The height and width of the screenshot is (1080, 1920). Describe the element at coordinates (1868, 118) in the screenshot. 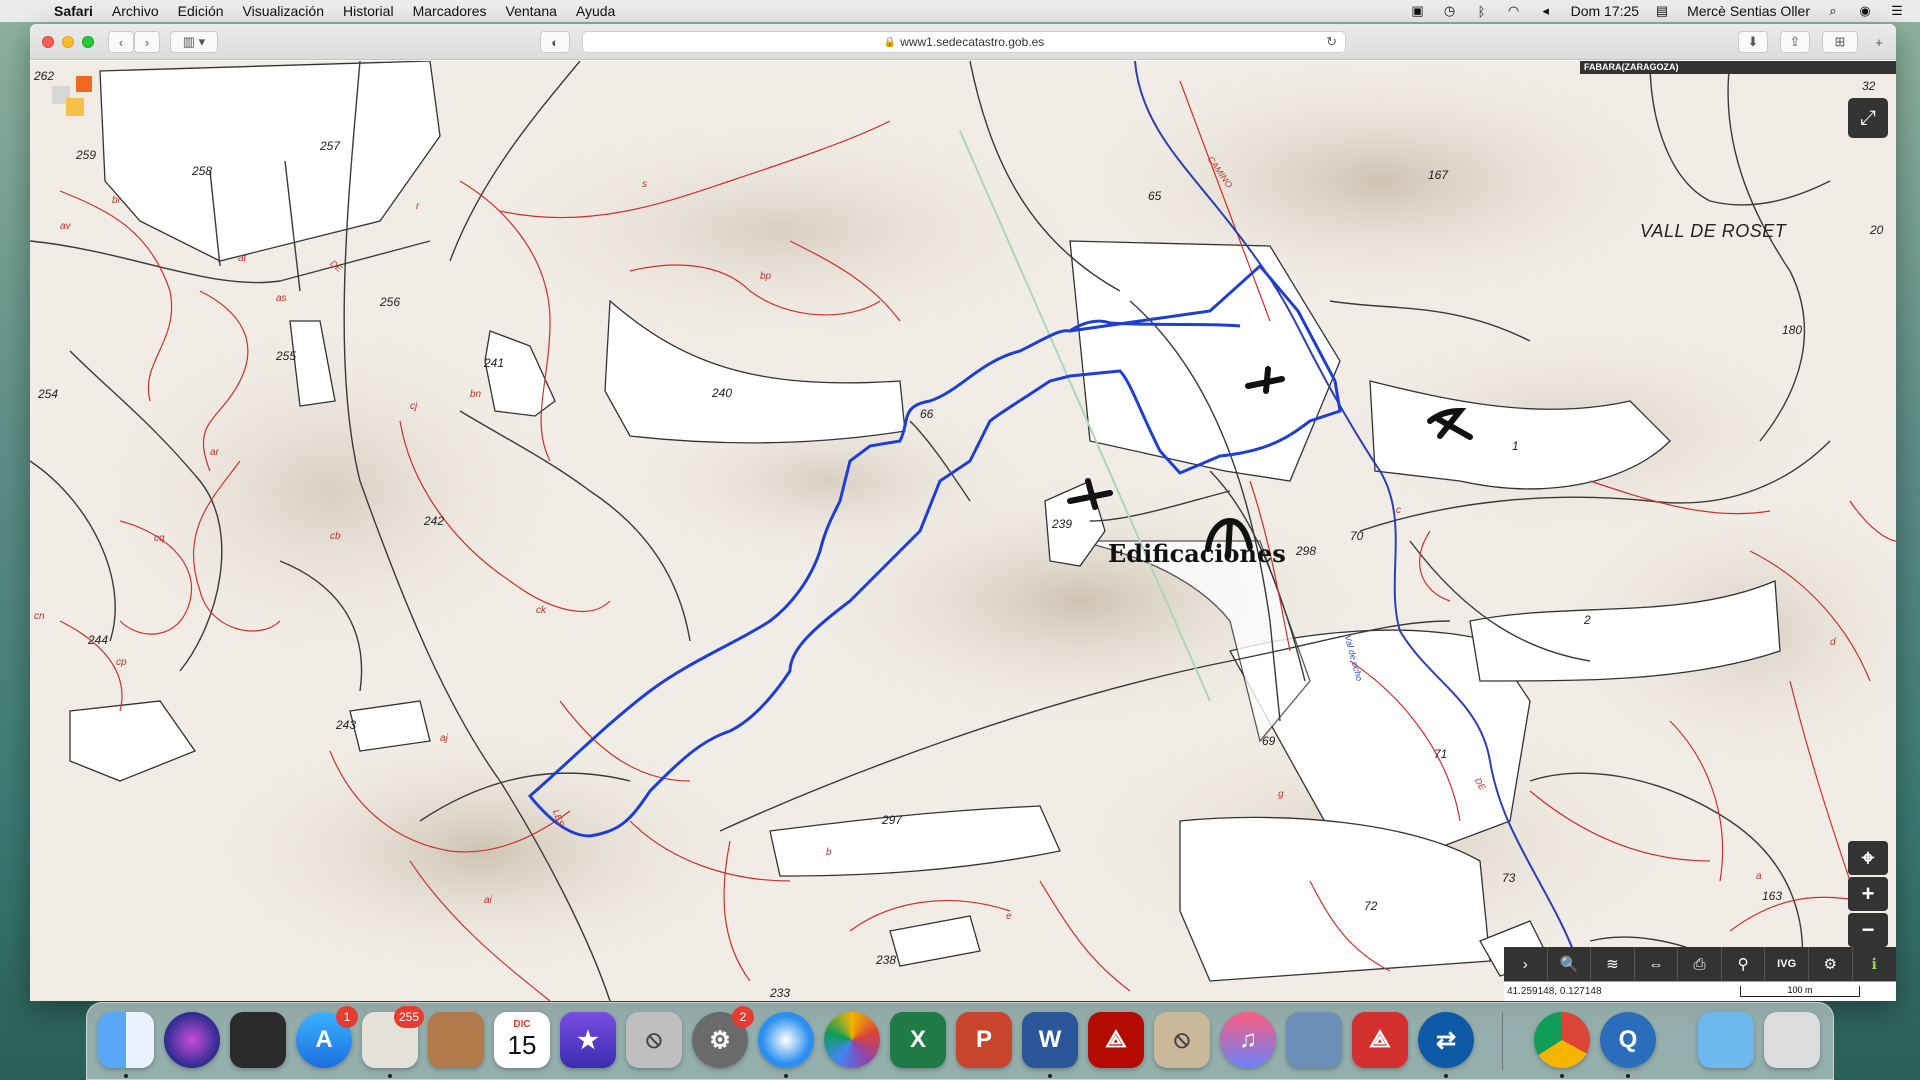

I see `fullscreen-button: ⤢` at that location.